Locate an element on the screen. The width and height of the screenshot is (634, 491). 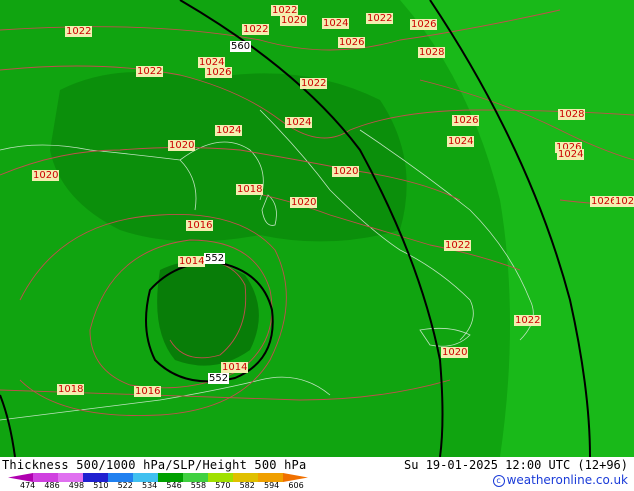
credit-link: c weatheronline.co.uk is located at coordinates (560, 480).